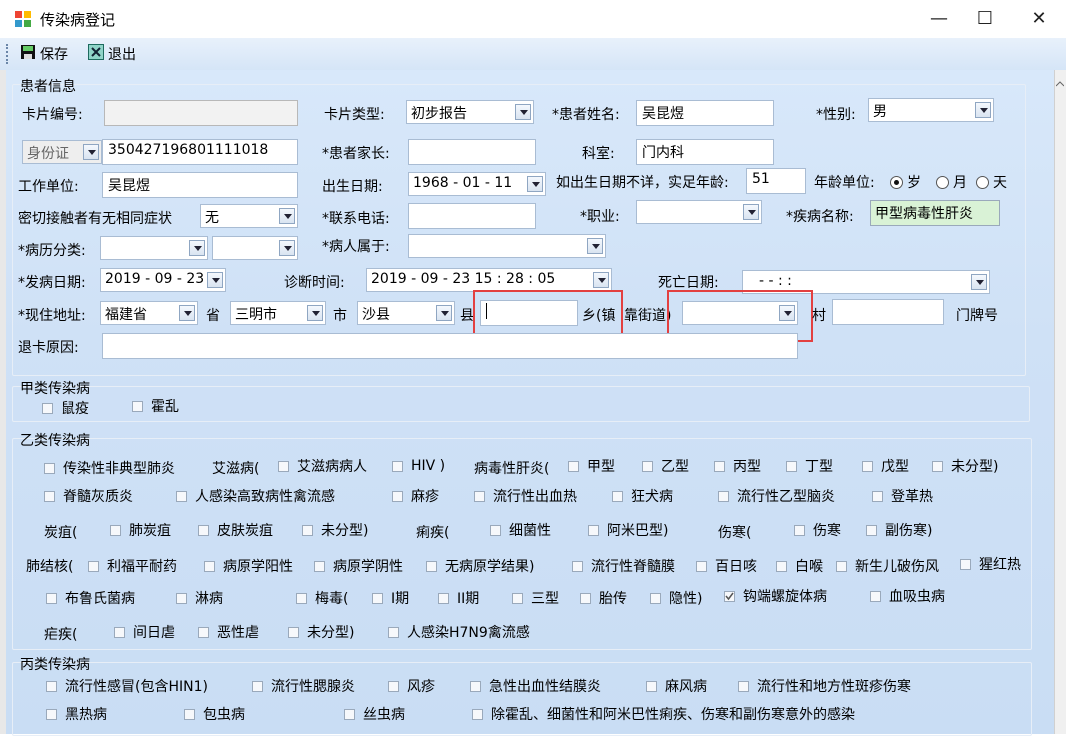  Describe the element at coordinates (322, 466) in the screenshot. I see `aids-patient-checkbox: 艾滋病病人` at that location.